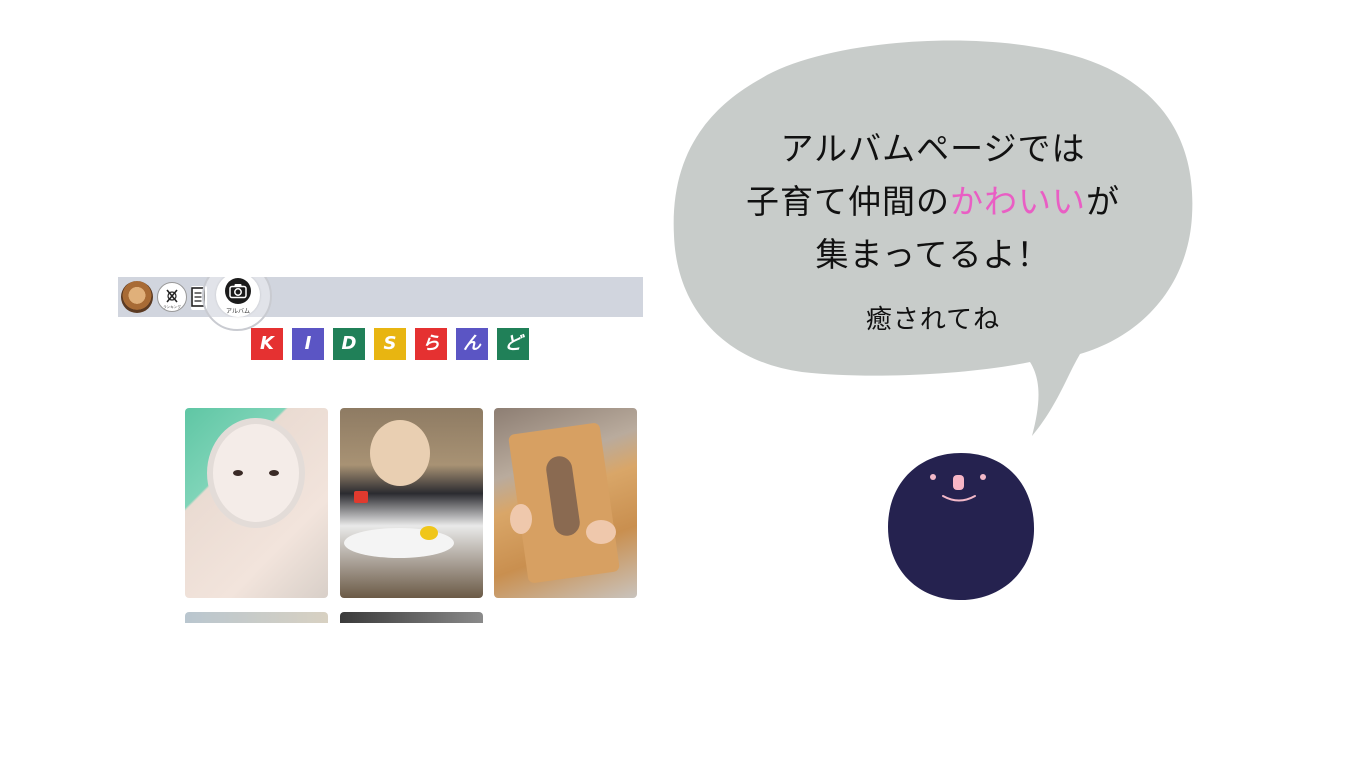 The image size is (1366, 768). What do you see at coordinates (1103, 201) in the screenshot?
I see `bubble-line-2-after: が` at bounding box center [1103, 201].